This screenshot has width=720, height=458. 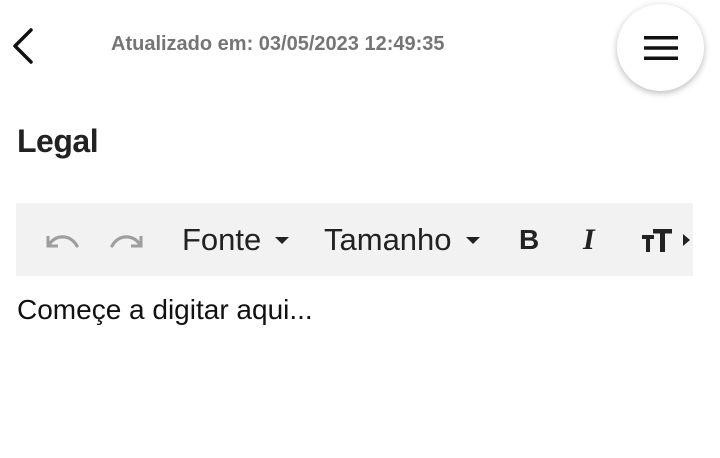 I want to click on section-title: Legal, so click(x=58, y=141).